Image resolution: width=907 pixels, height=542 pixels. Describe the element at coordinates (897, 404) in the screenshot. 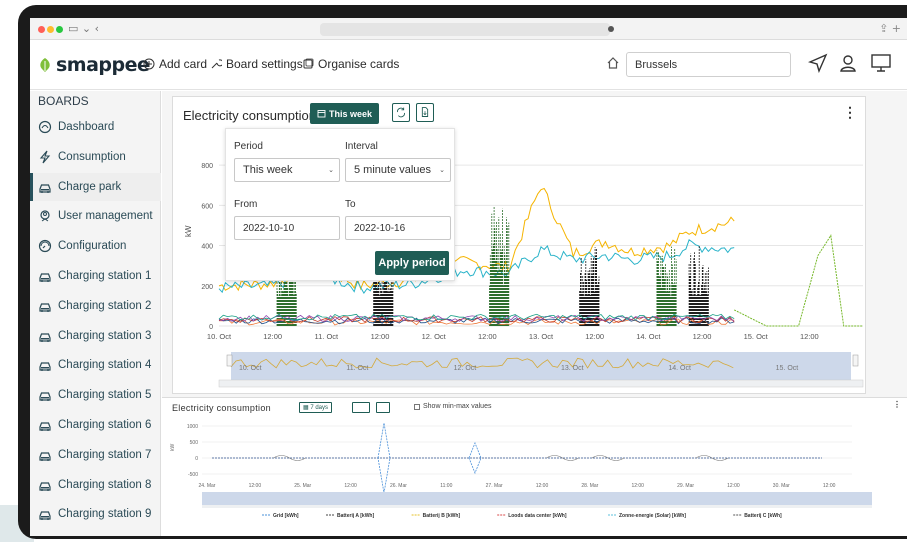

I see `card2-menu-kebab-icon: ⋮` at that location.